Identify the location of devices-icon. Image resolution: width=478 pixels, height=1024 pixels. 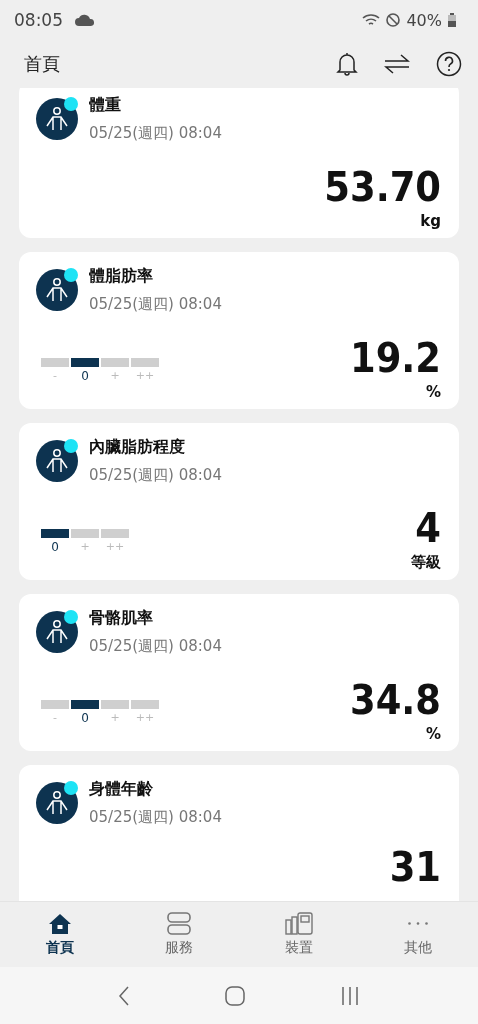
(298, 924).